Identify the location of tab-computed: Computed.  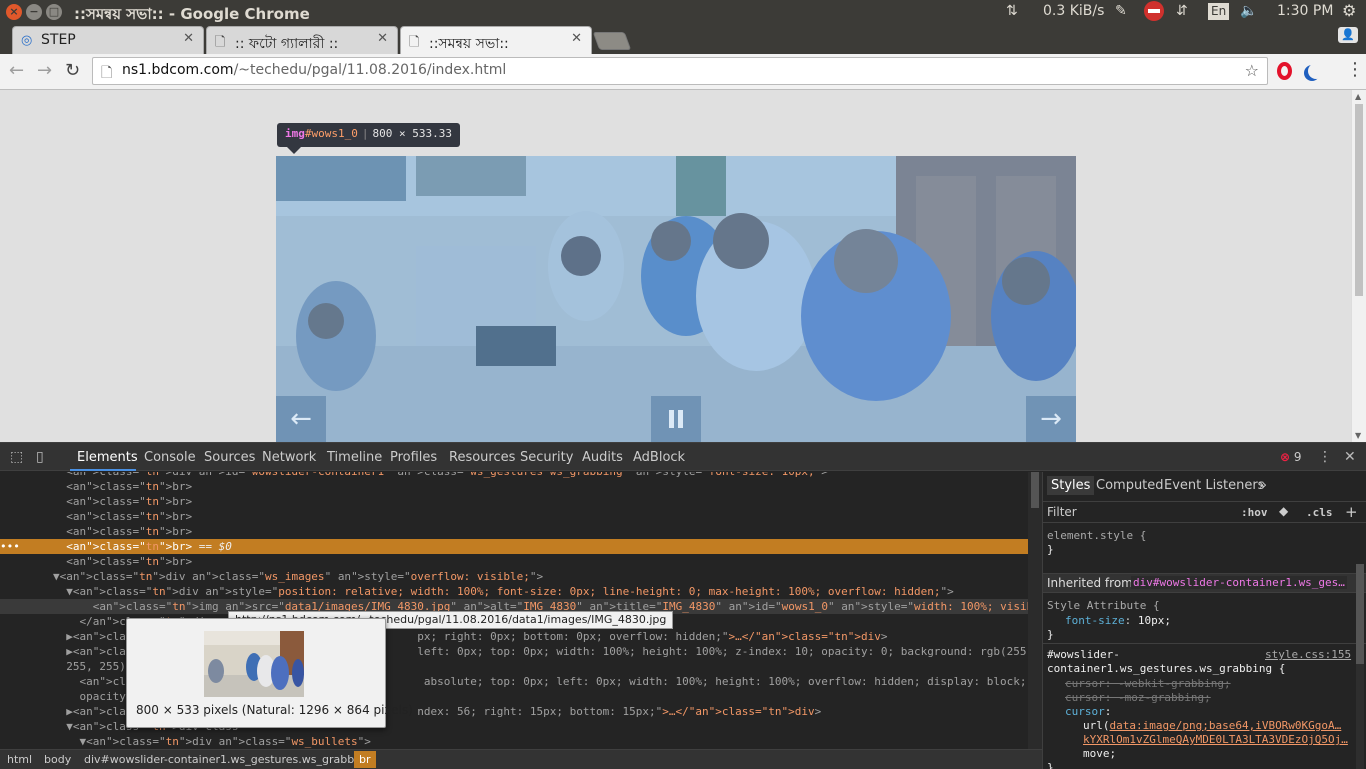
(1130, 485).